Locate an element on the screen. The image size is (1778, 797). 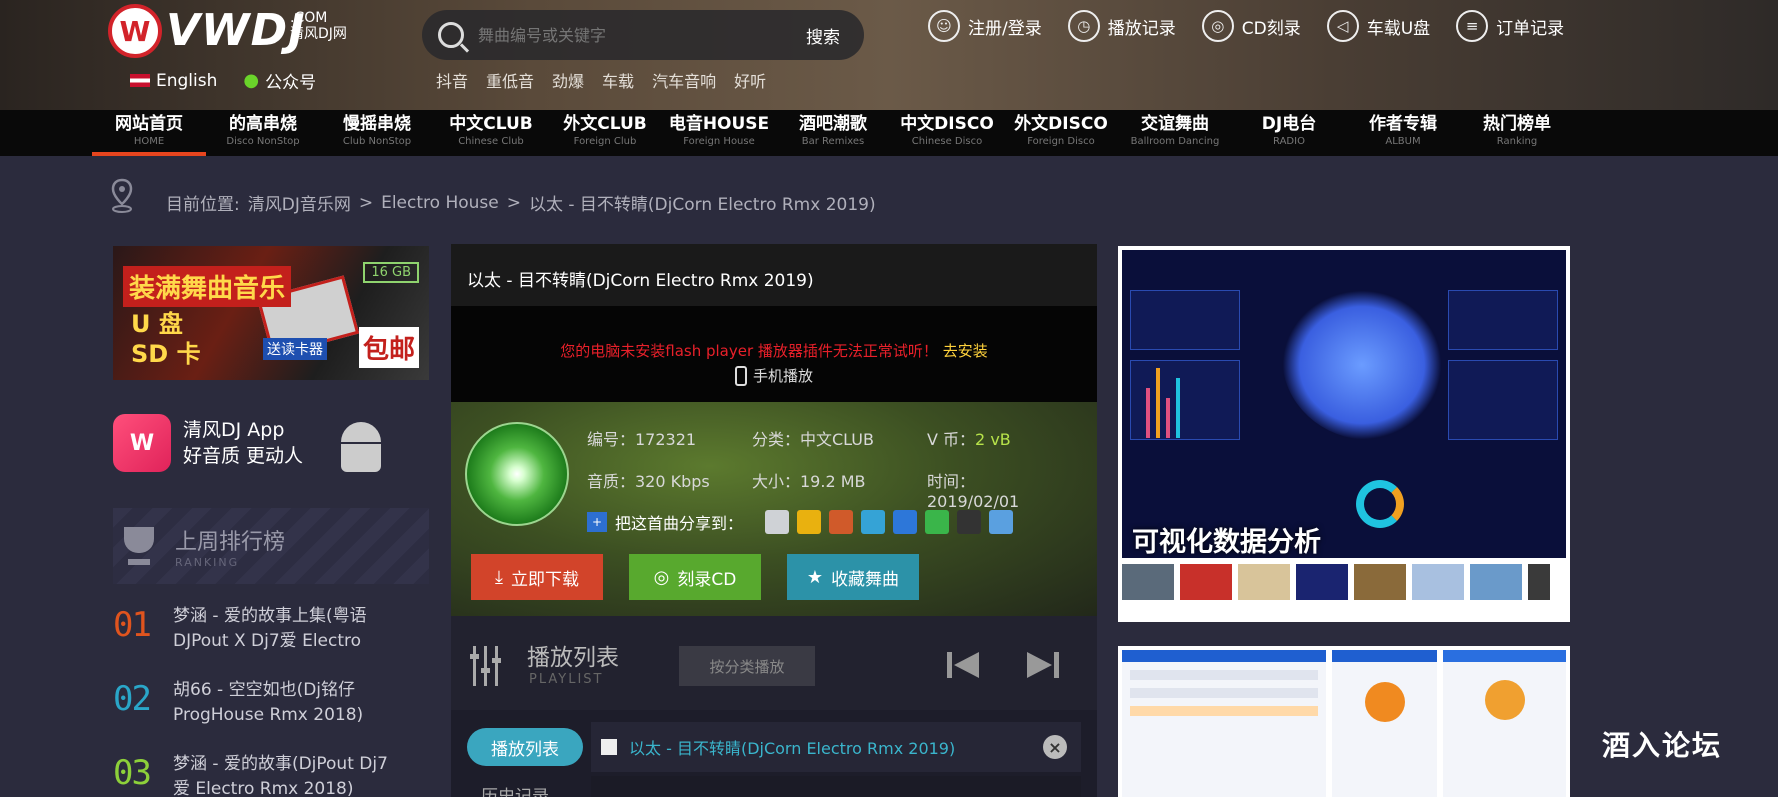
download-icon: ⤓ is located at coordinates (499, 577).